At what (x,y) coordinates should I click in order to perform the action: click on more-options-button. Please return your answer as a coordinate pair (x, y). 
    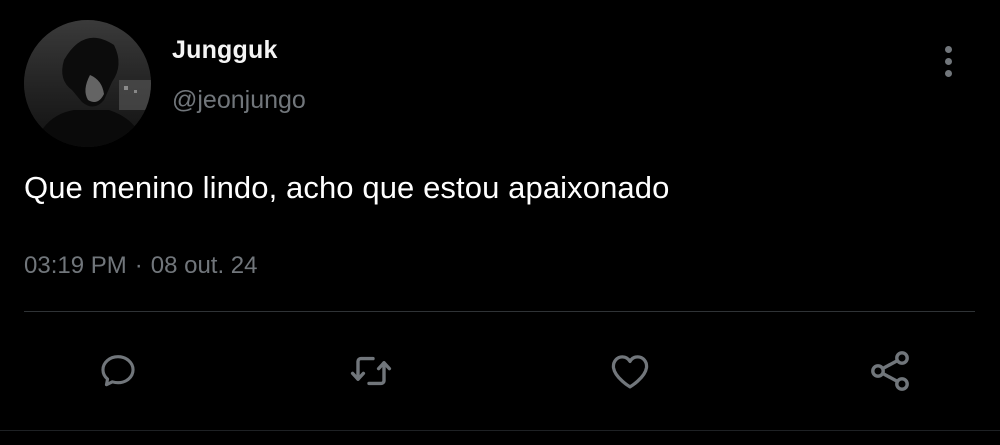
    Looking at the image, I should click on (948, 61).